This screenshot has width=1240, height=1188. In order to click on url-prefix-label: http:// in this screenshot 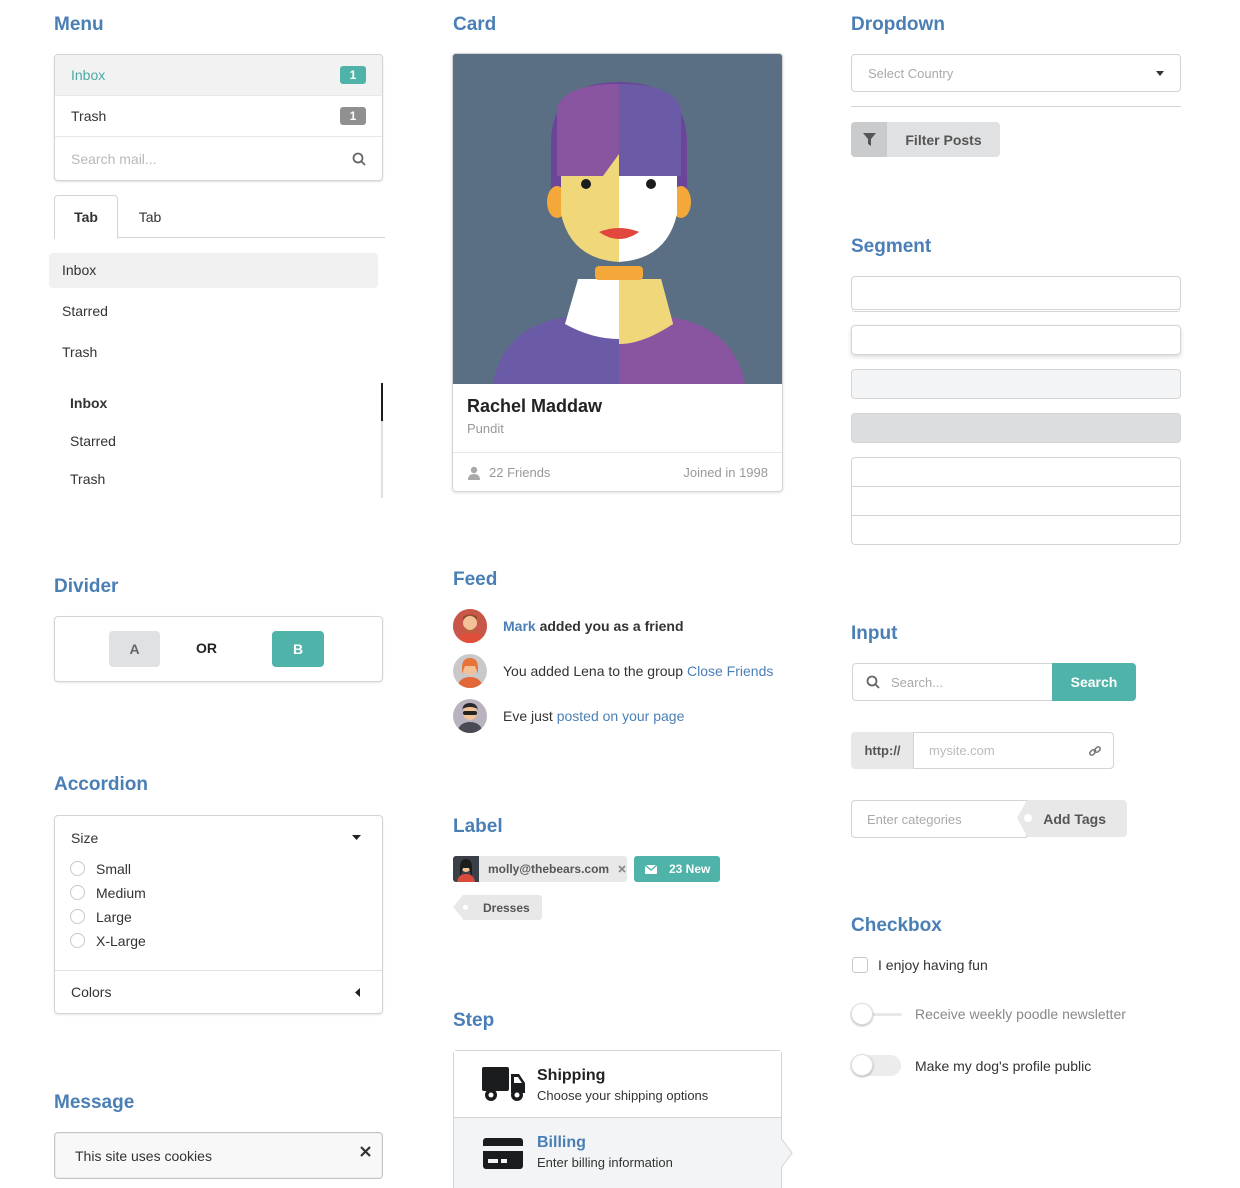, I will do `click(882, 750)`.